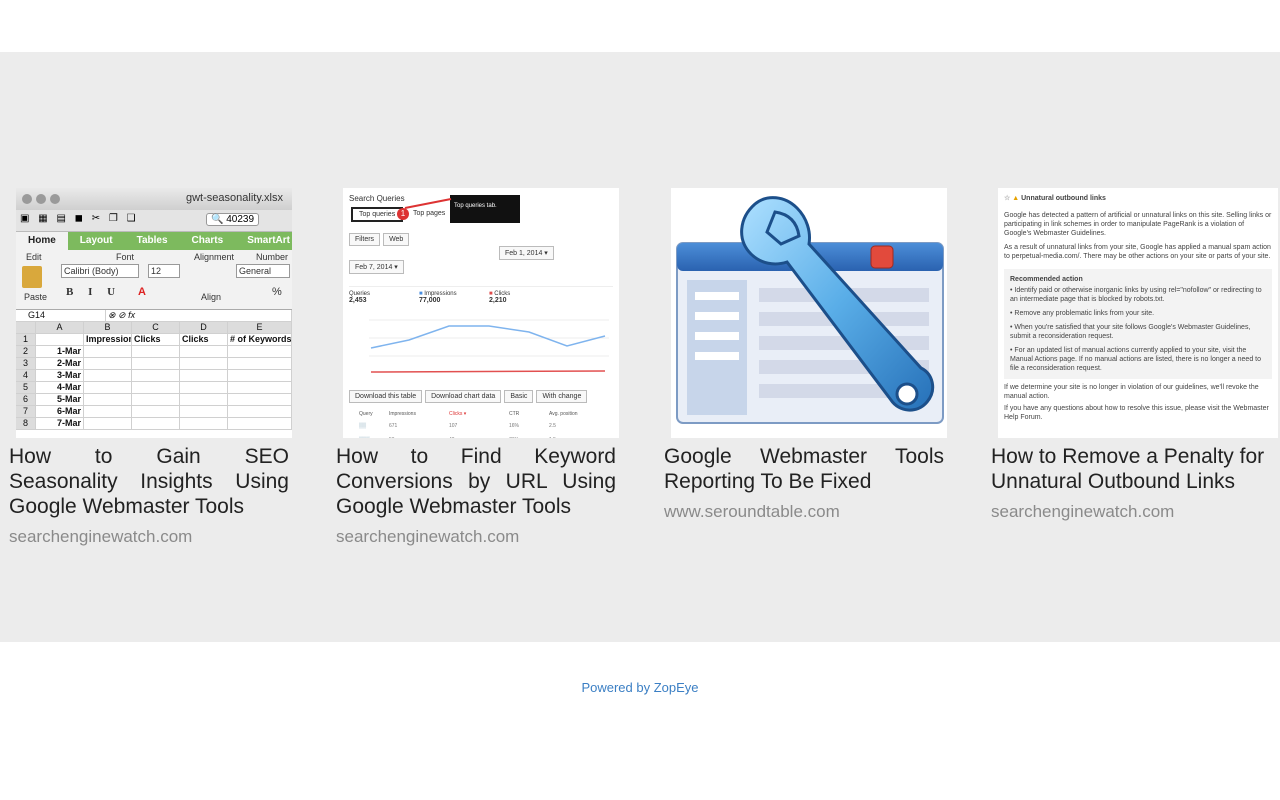 The image size is (1280, 800). I want to click on excel-ribbon-tabs: Home Layout Tables Charts SmartArt, so click(154, 241).